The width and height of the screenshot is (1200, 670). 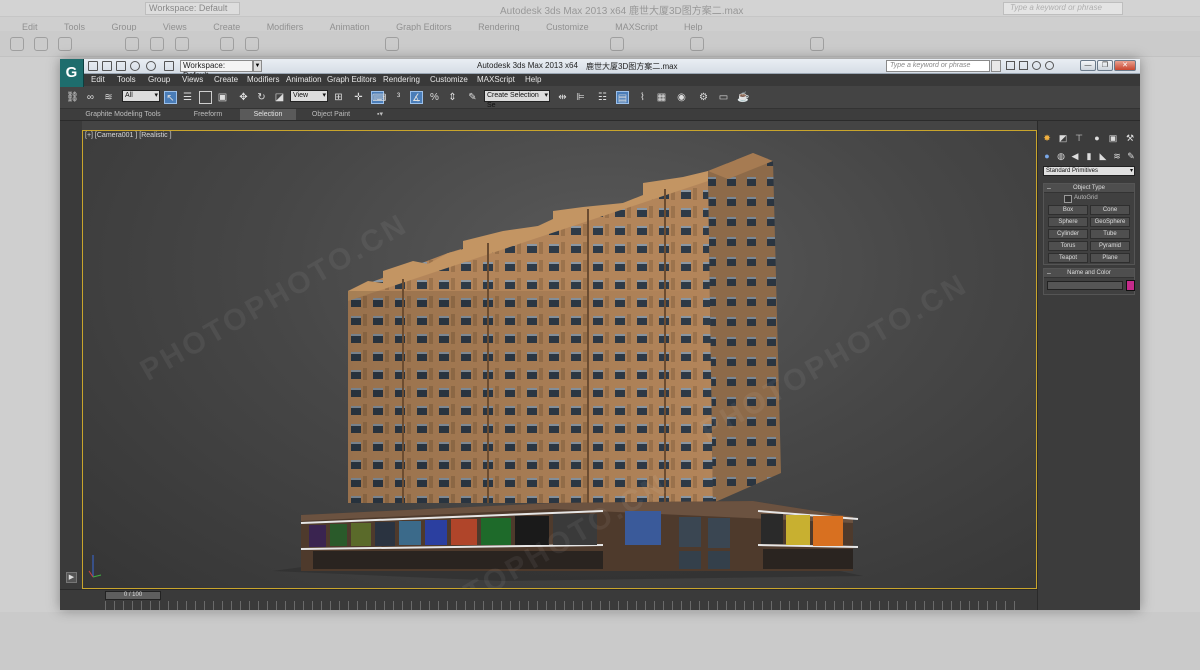 I want to click on autogrid-checkbox: AutoGrid, so click(x=1089, y=198).